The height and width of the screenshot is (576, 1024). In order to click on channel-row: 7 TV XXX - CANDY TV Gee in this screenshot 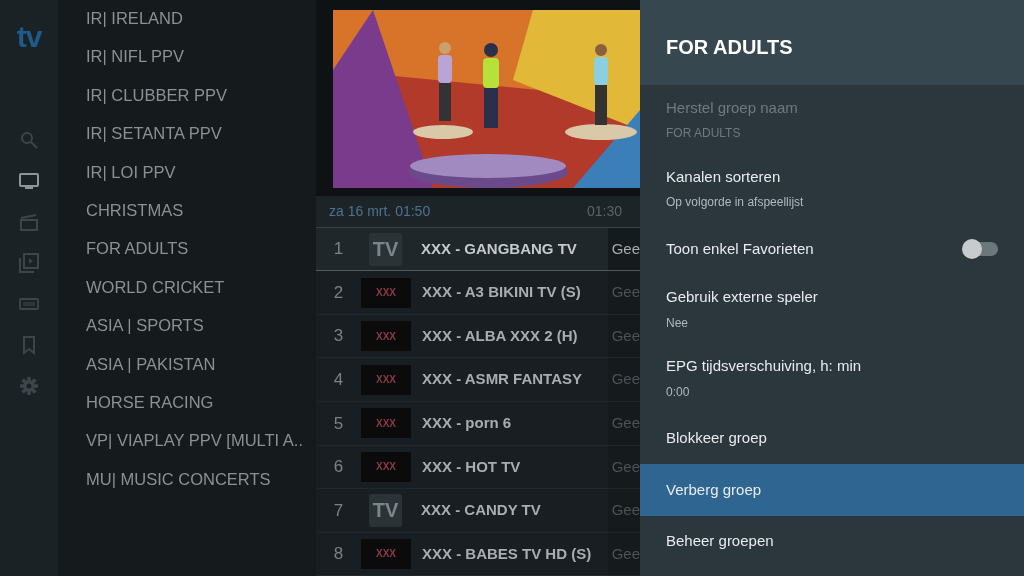, I will do `click(478, 511)`.